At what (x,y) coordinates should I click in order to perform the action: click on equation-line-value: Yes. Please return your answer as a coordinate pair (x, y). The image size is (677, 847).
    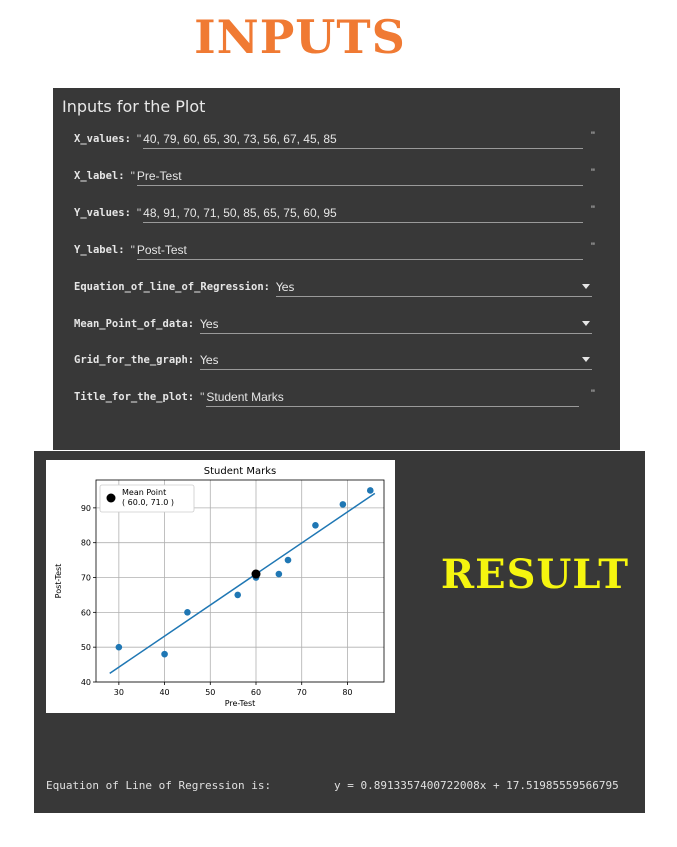
    Looking at the image, I should click on (285, 287).